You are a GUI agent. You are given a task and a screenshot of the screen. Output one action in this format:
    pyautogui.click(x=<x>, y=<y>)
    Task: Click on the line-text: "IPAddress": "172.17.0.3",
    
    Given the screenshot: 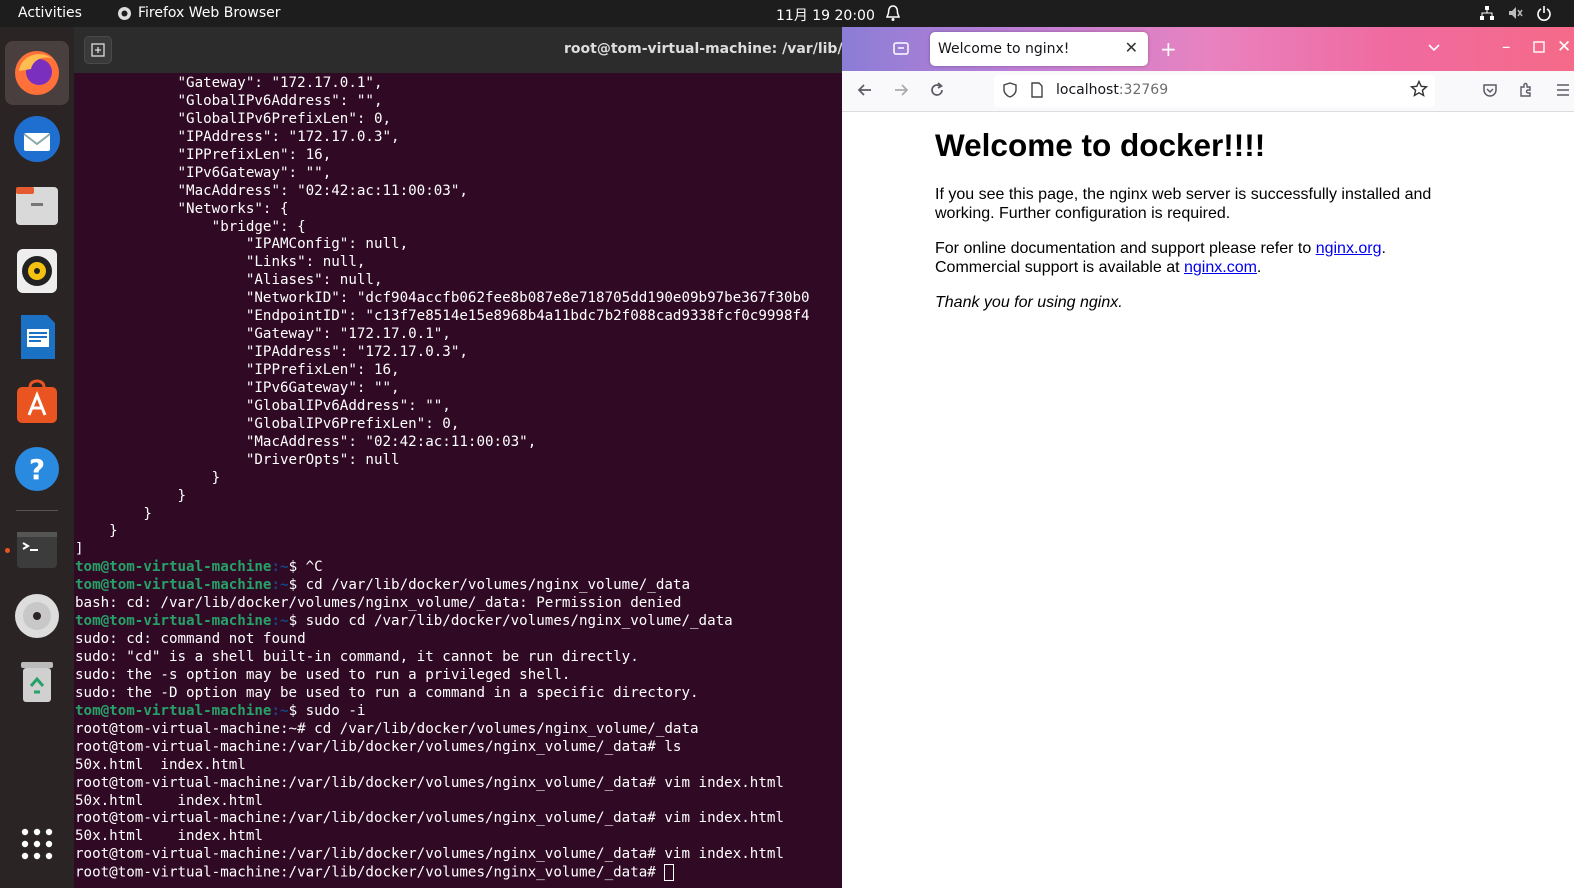 What is the action you would take?
    pyautogui.click(x=271, y=352)
    